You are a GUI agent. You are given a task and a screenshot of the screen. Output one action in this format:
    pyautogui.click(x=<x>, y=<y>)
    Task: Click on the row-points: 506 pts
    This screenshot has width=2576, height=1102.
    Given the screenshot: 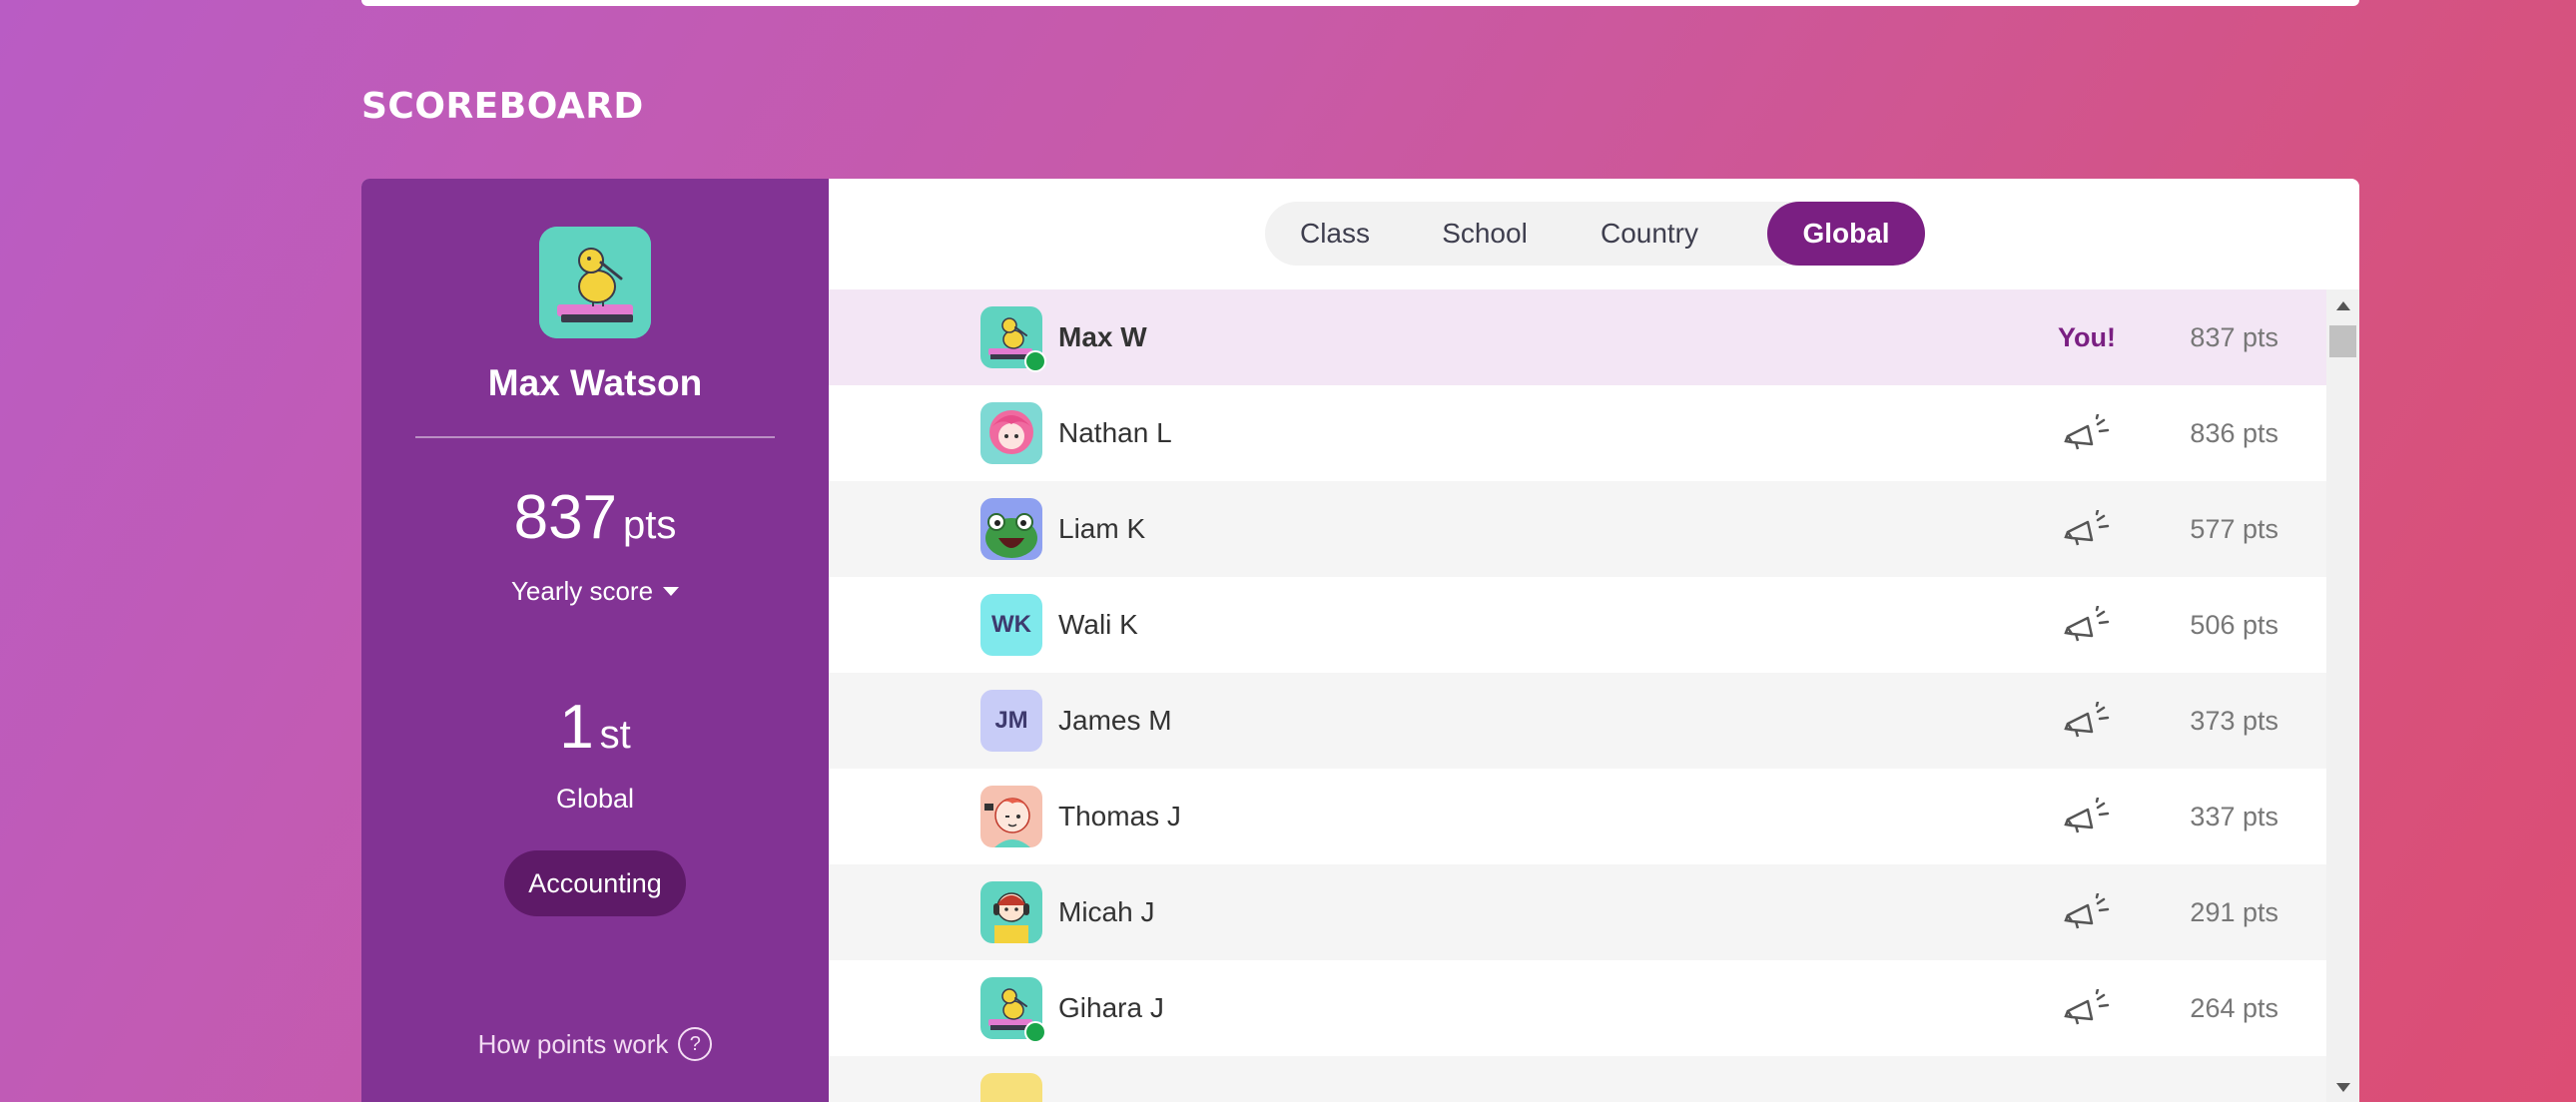 What is the action you would take?
    pyautogui.click(x=2234, y=625)
    